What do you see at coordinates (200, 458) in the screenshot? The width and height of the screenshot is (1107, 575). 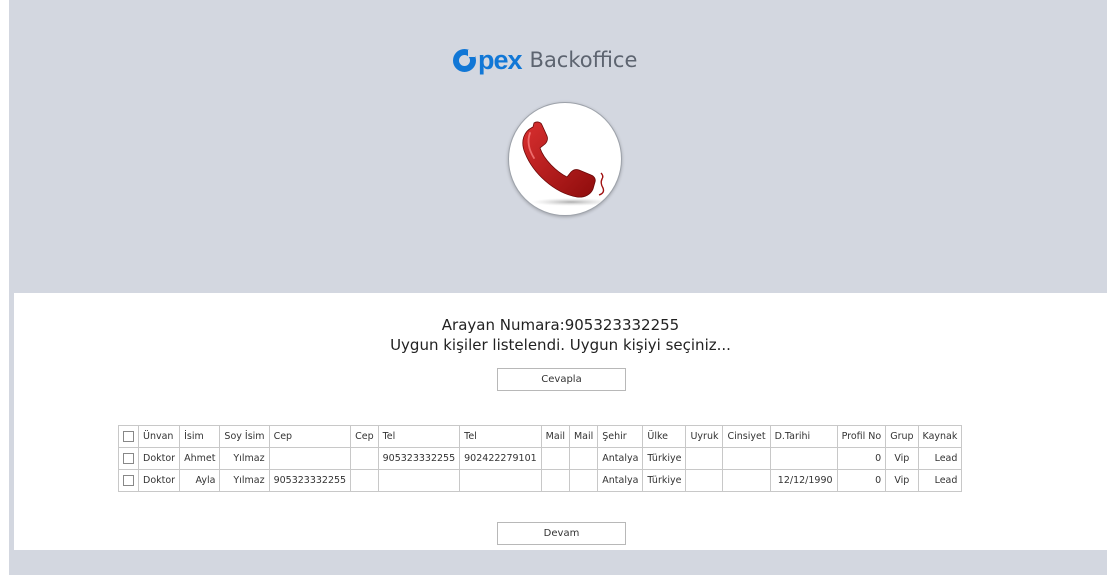 I see `cell-isim: Ahmet` at bounding box center [200, 458].